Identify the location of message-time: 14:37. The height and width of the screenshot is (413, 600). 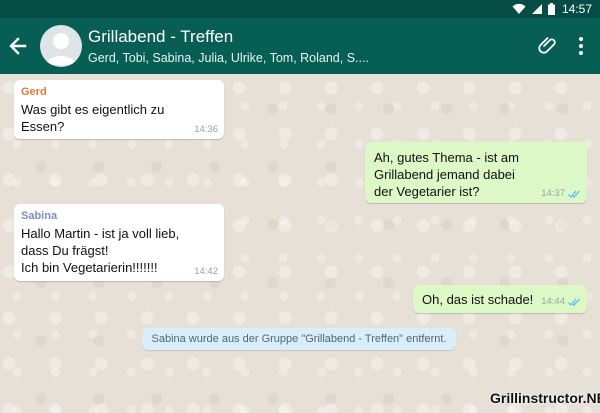
(553, 193).